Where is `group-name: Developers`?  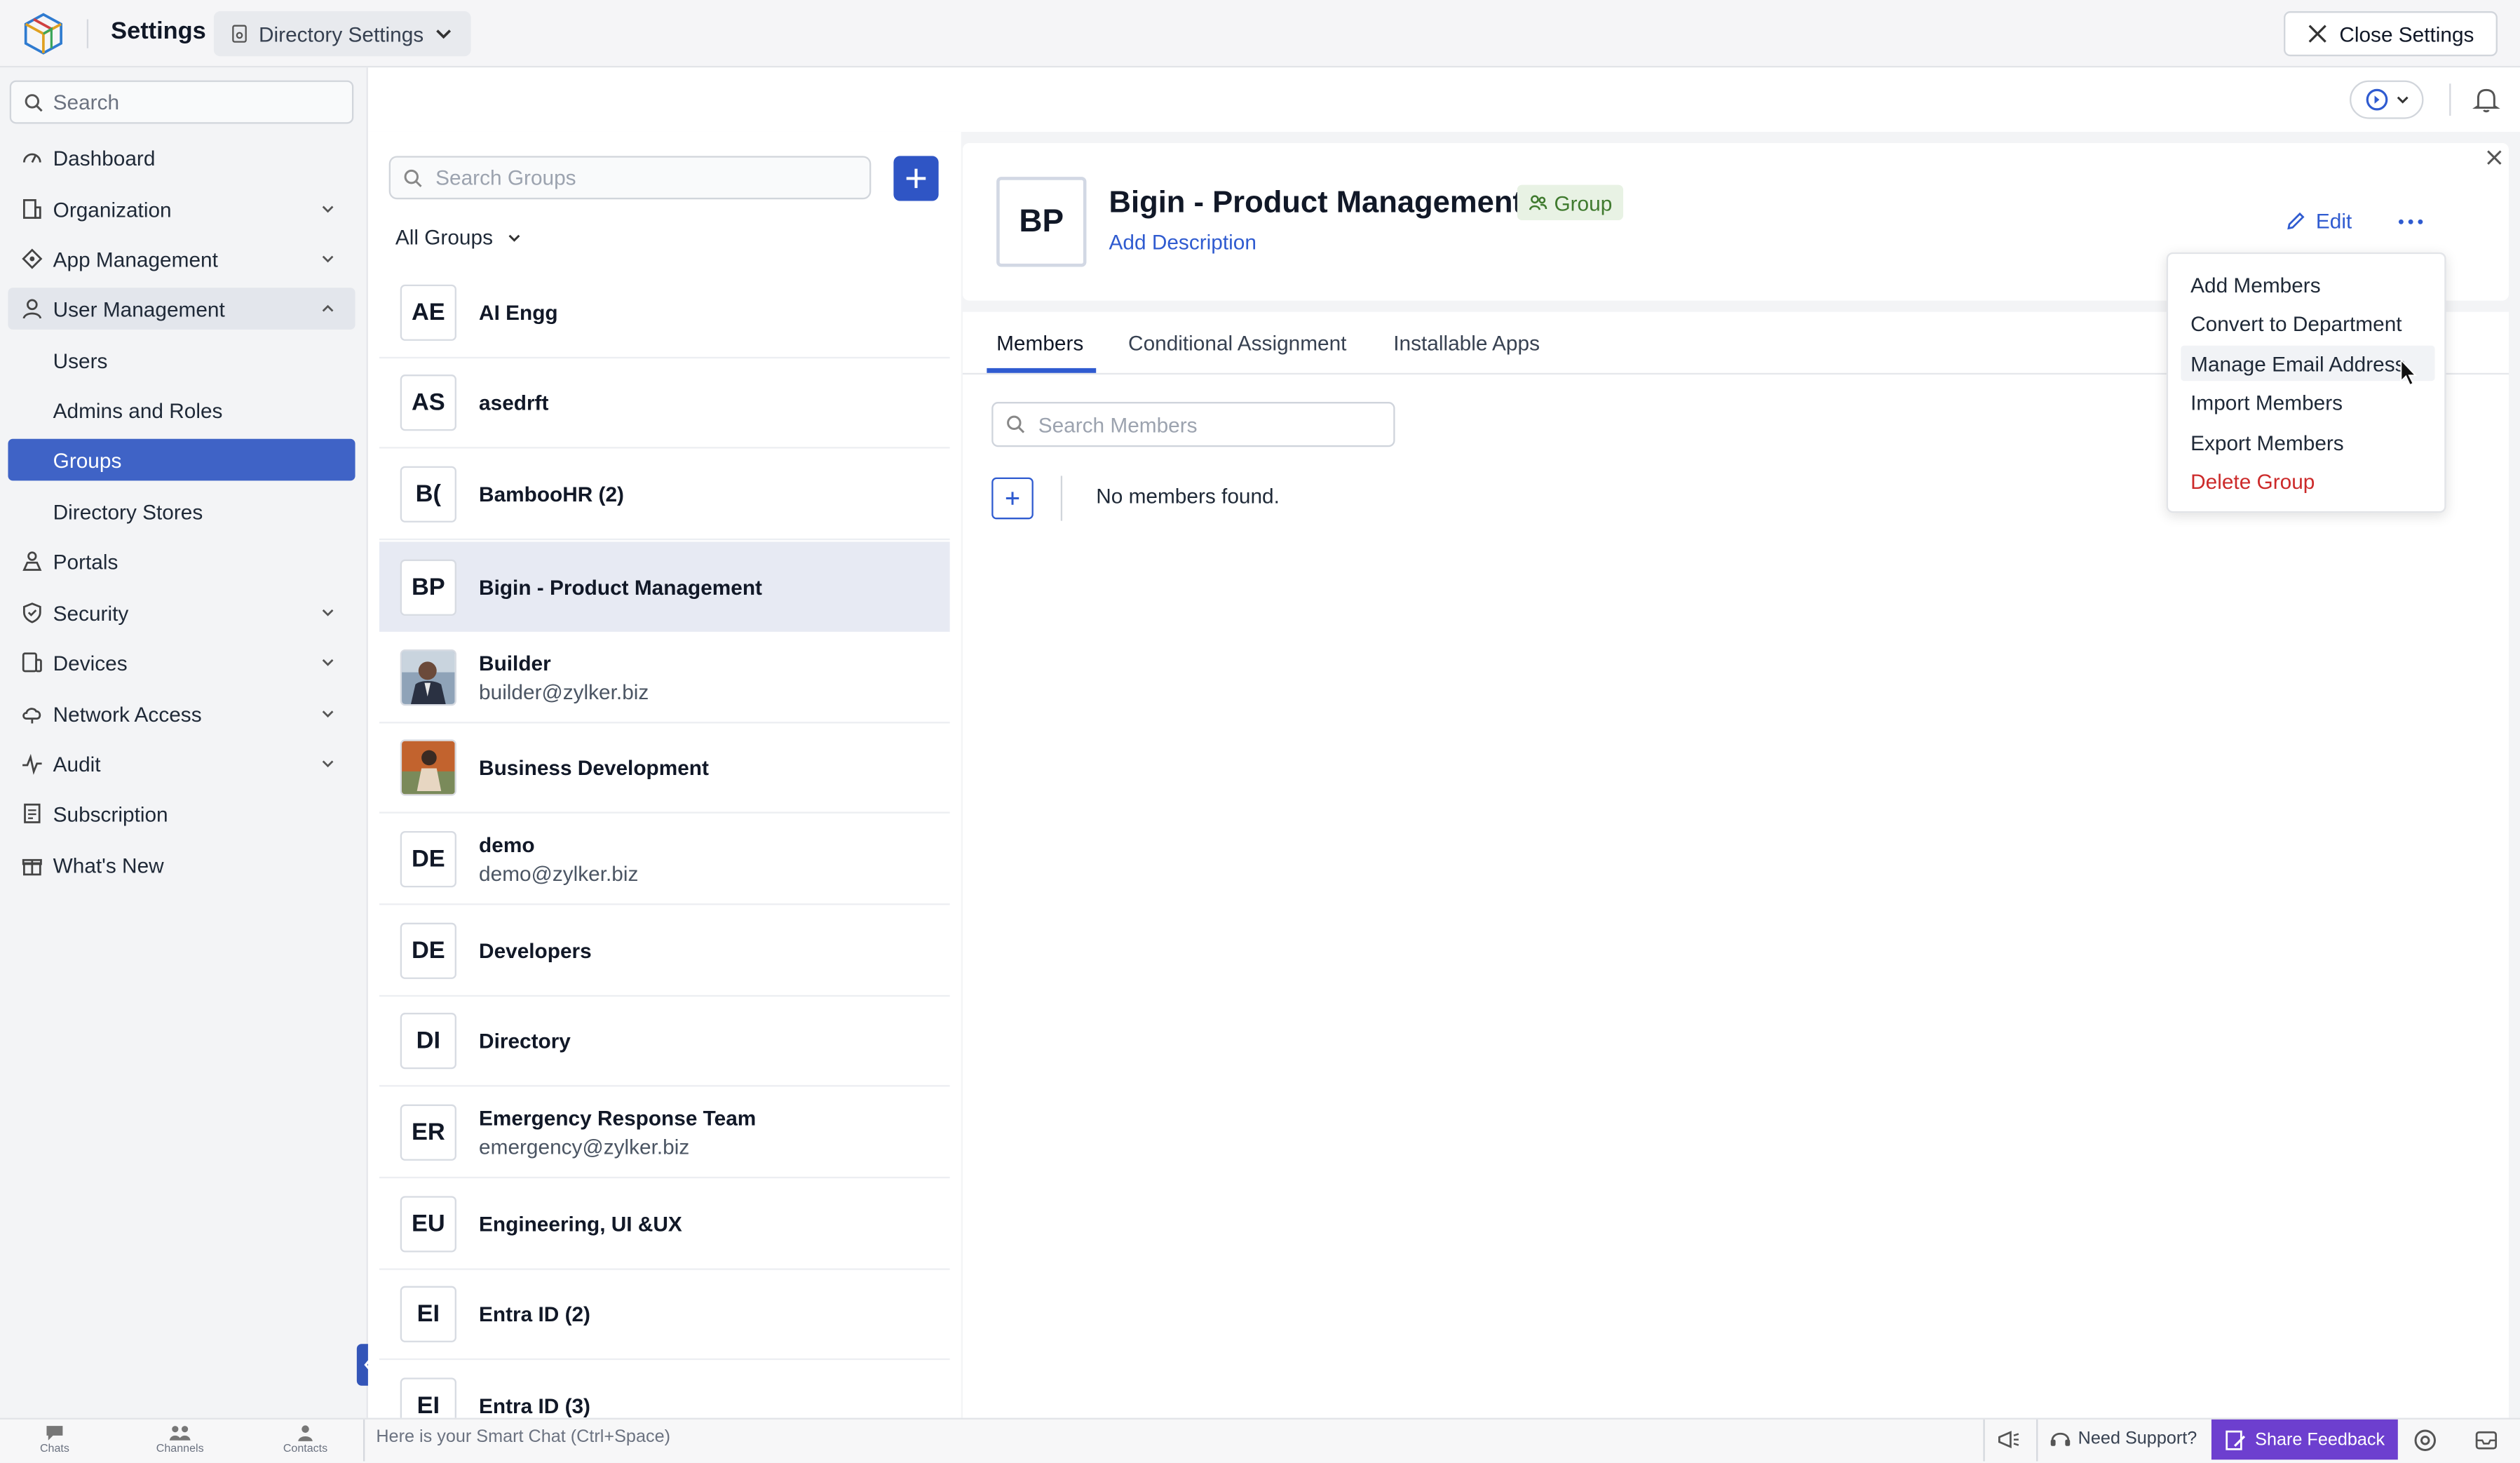
group-name: Developers is located at coordinates (535, 950).